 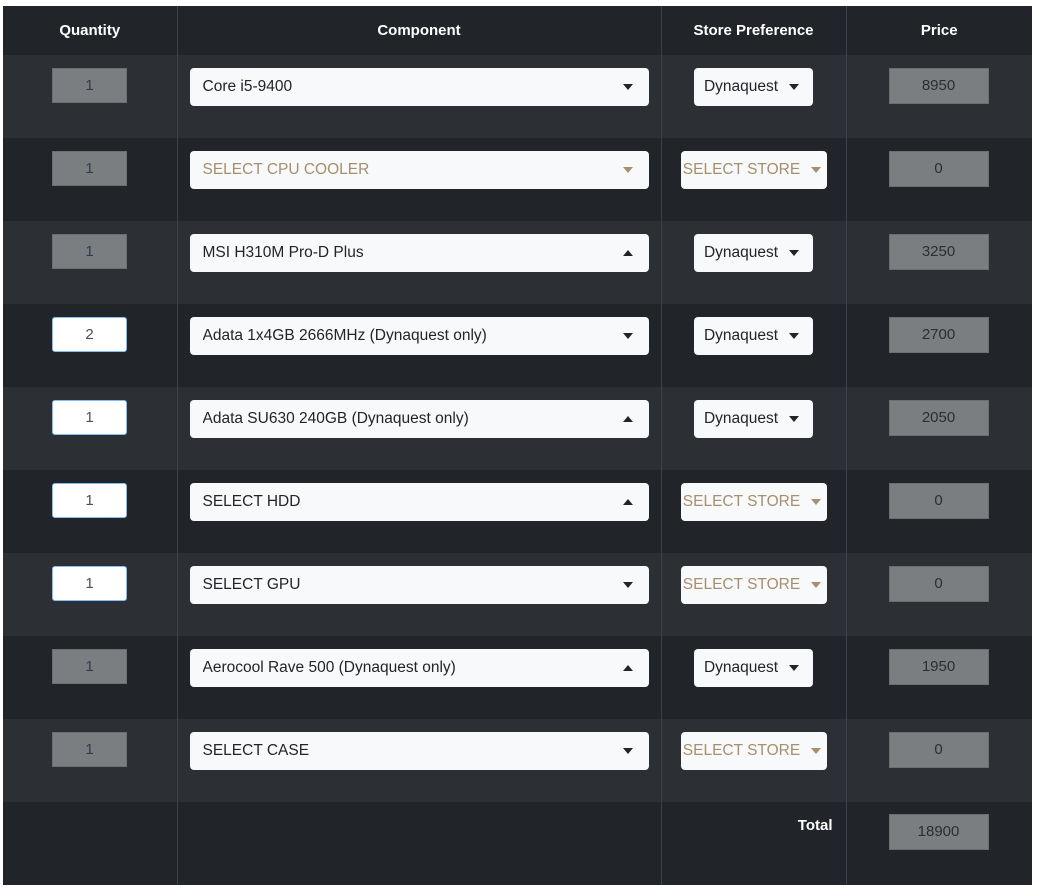 I want to click on component-select: Core i5-9400, so click(x=419, y=87).